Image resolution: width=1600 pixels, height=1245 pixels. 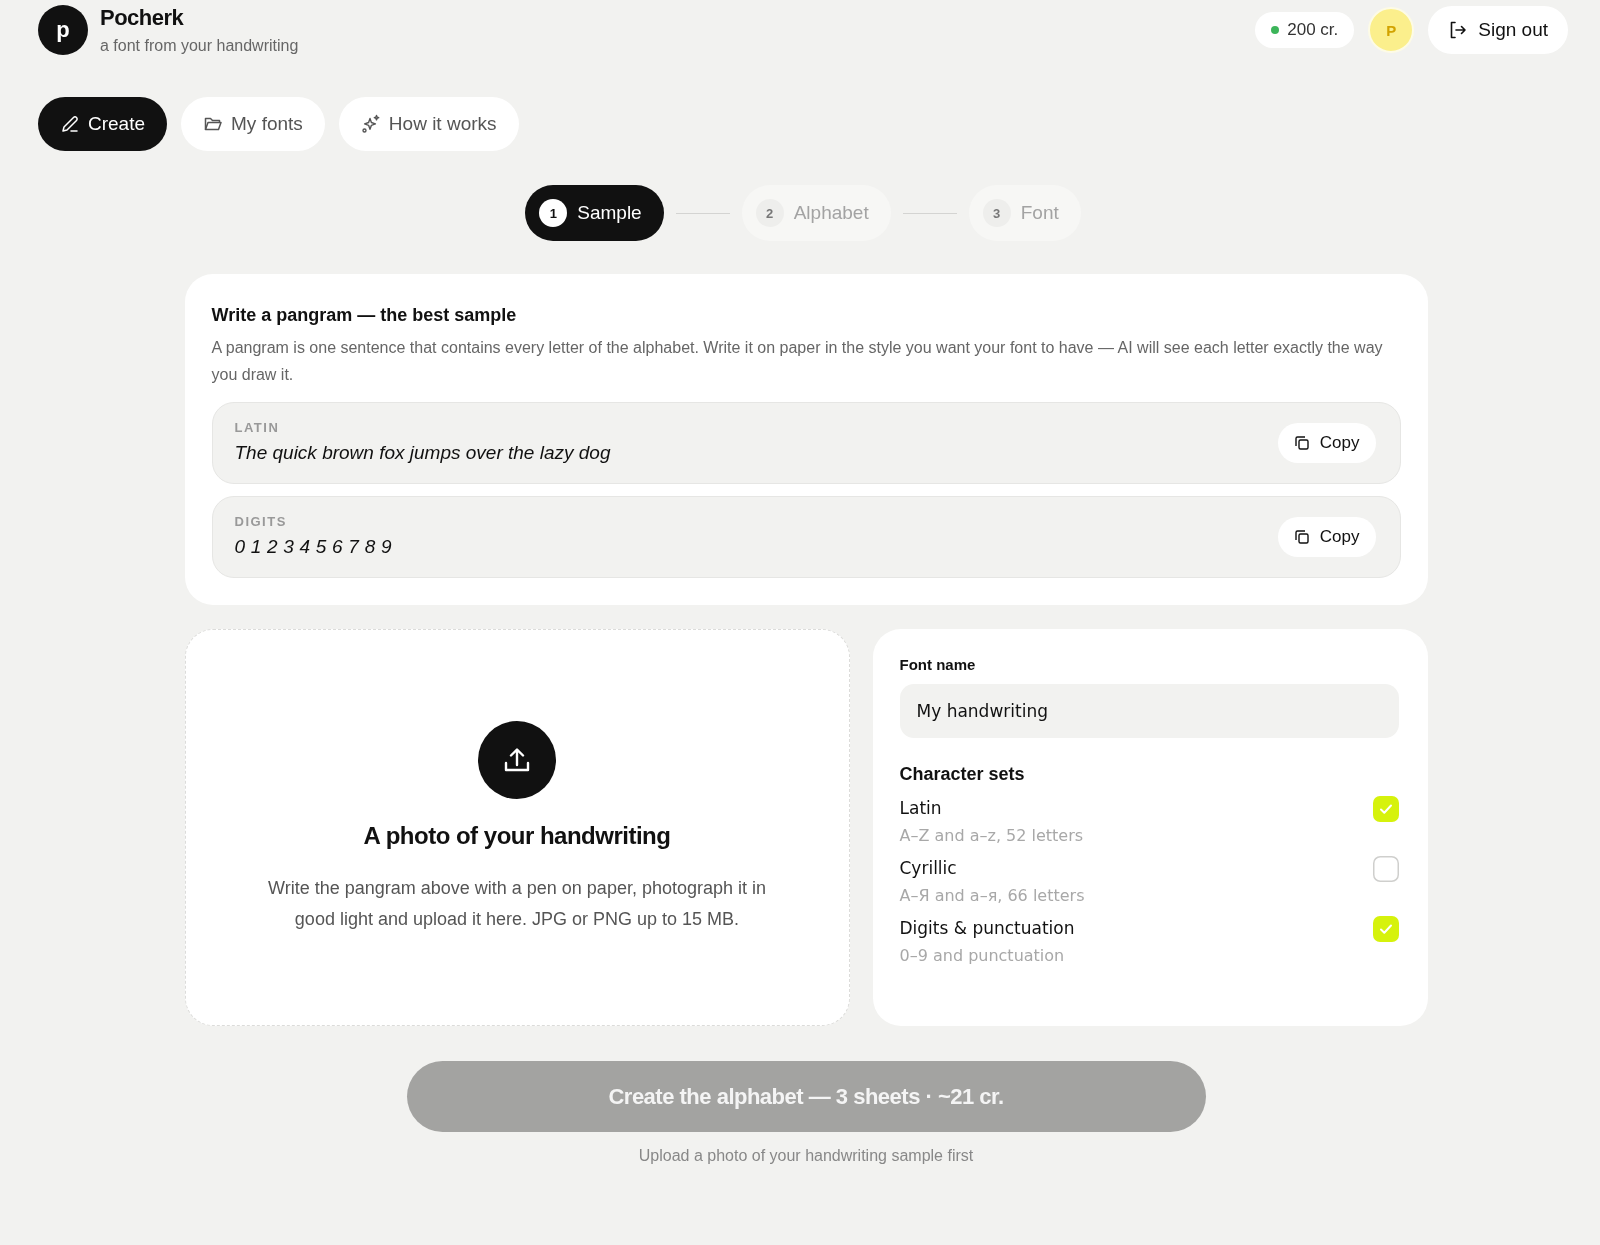 I want to click on charset-name: Latin, so click(x=921, y=808).